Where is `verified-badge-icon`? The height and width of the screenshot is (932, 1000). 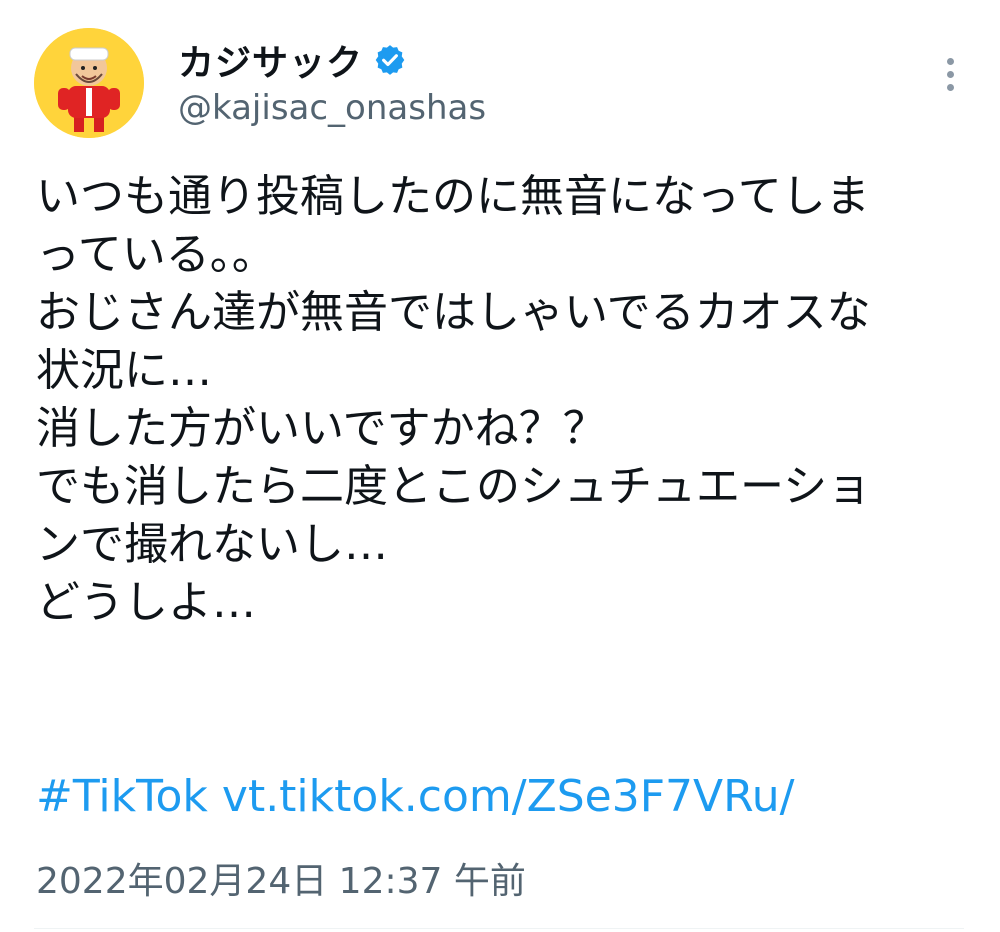 verified-badge-icon is located at coordinates (390, 60).